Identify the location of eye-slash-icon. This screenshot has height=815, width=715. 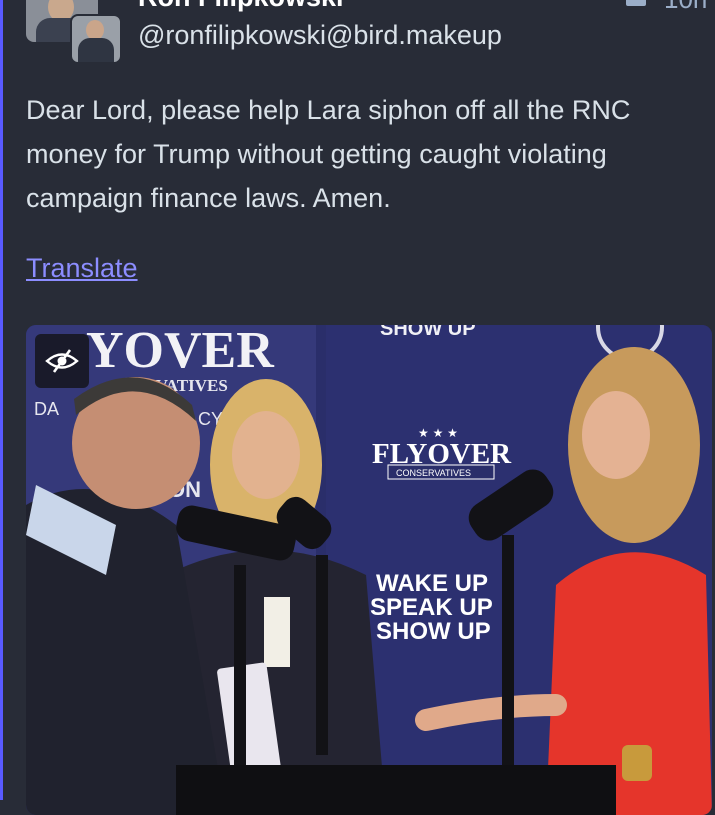
(62, 361).